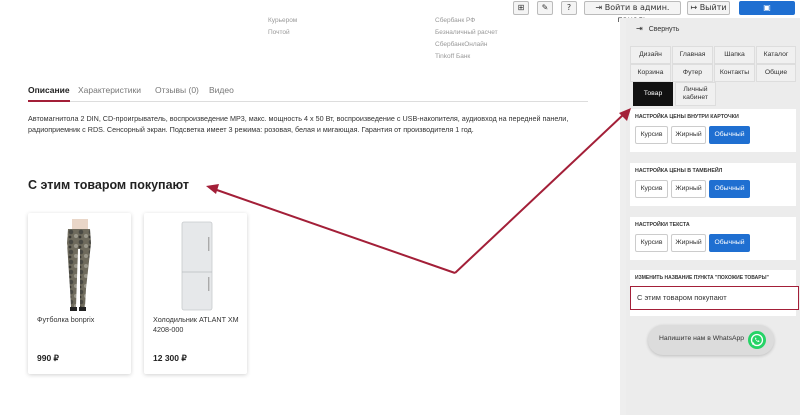  What do you see at coordinates (109, 185) in the screenshot?
I see `related-section-title: С этим товаром покупают` at bounding box center [109, 185].